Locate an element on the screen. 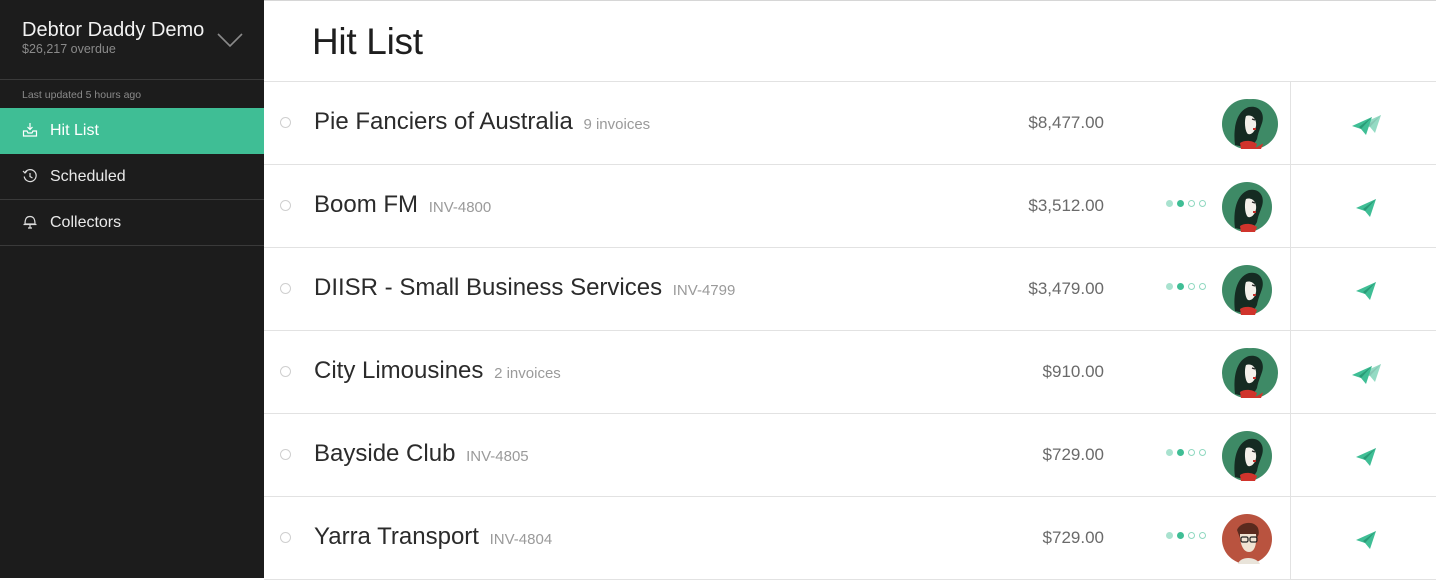 This screenshot has height=580, width=1436. debtor-name: Yarra Transport INV-4804 is located at coordinates (433, 537).